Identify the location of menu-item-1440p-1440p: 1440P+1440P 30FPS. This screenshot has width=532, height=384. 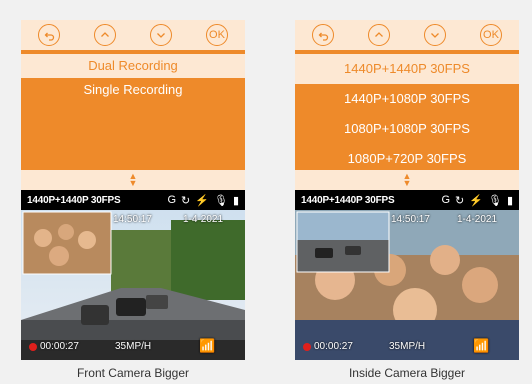
(407, 69).